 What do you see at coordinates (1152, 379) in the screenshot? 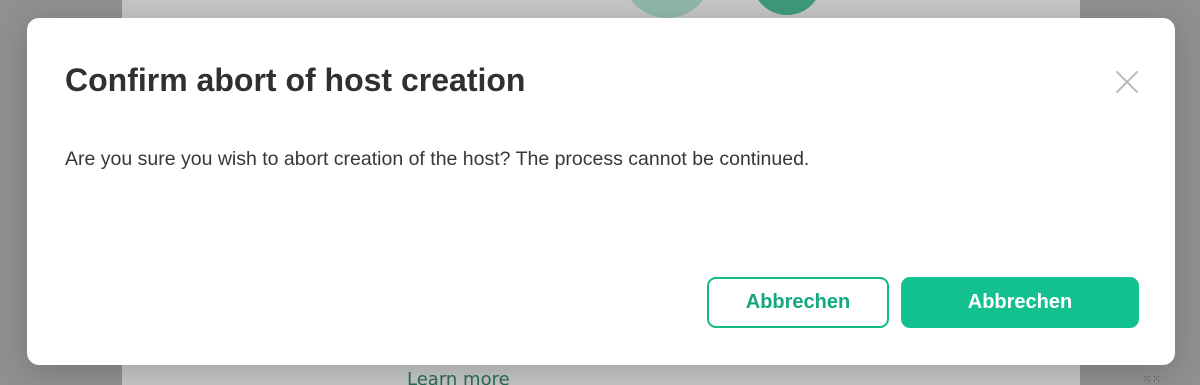
I see `grid-icon: ⁙⁙` at bounding box center [1152, 379].